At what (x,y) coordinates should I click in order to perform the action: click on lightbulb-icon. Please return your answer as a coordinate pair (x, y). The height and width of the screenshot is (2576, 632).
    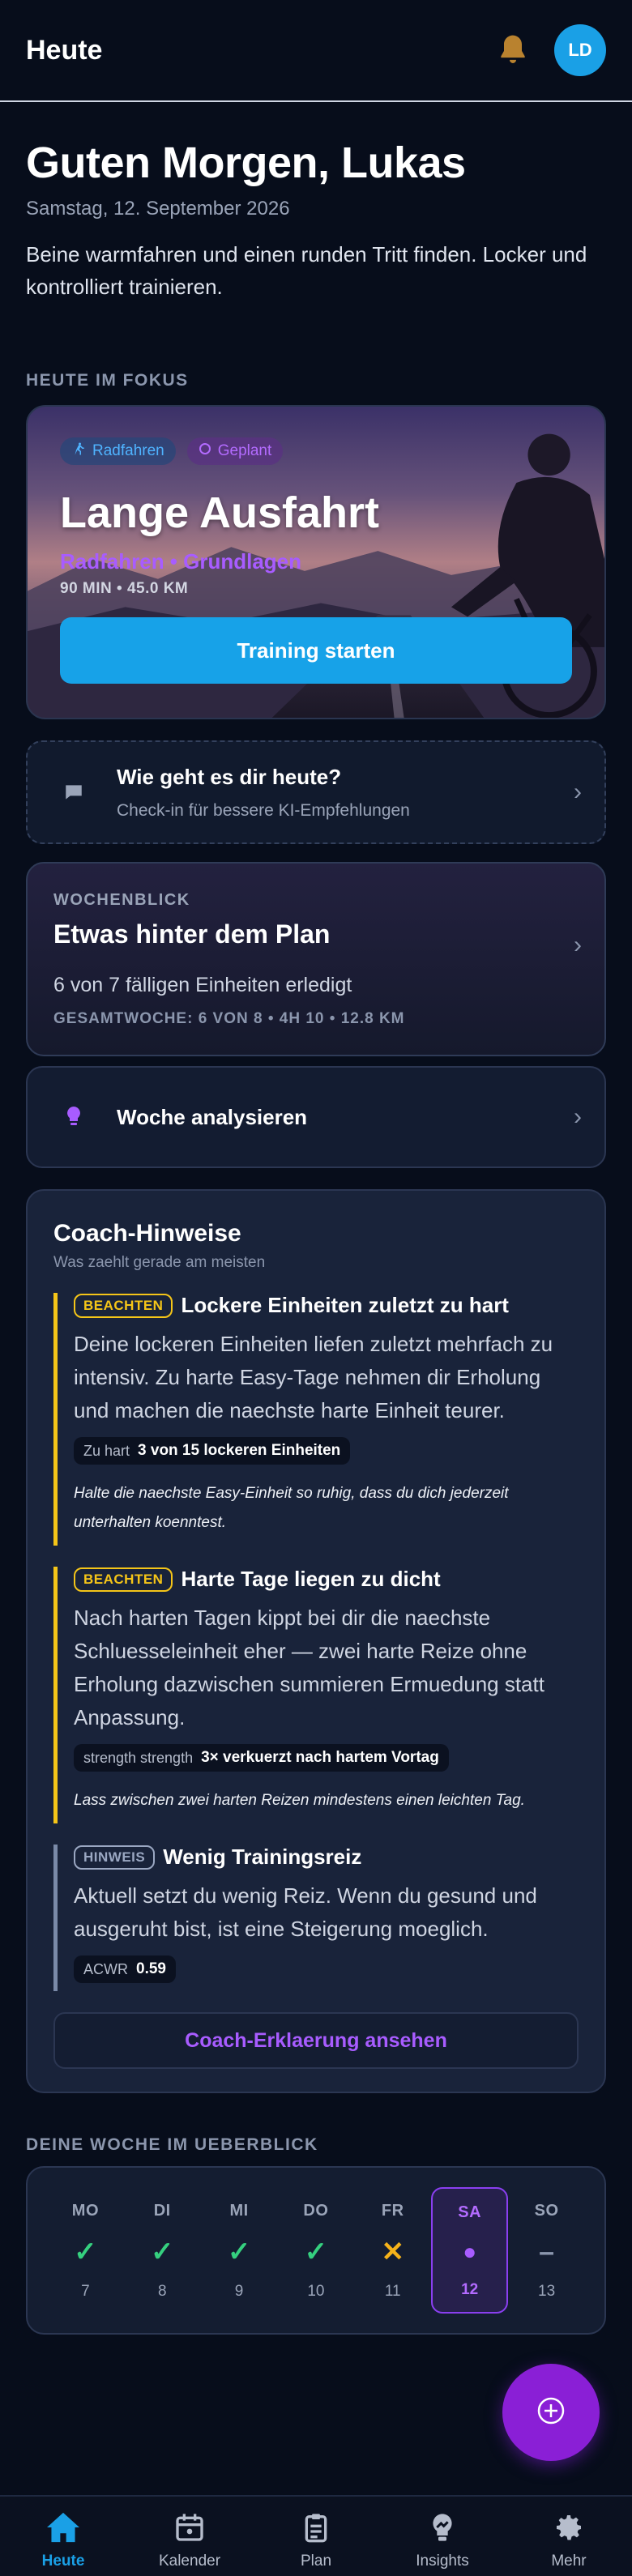
    Looking at the image, I should click on (74, 1117).